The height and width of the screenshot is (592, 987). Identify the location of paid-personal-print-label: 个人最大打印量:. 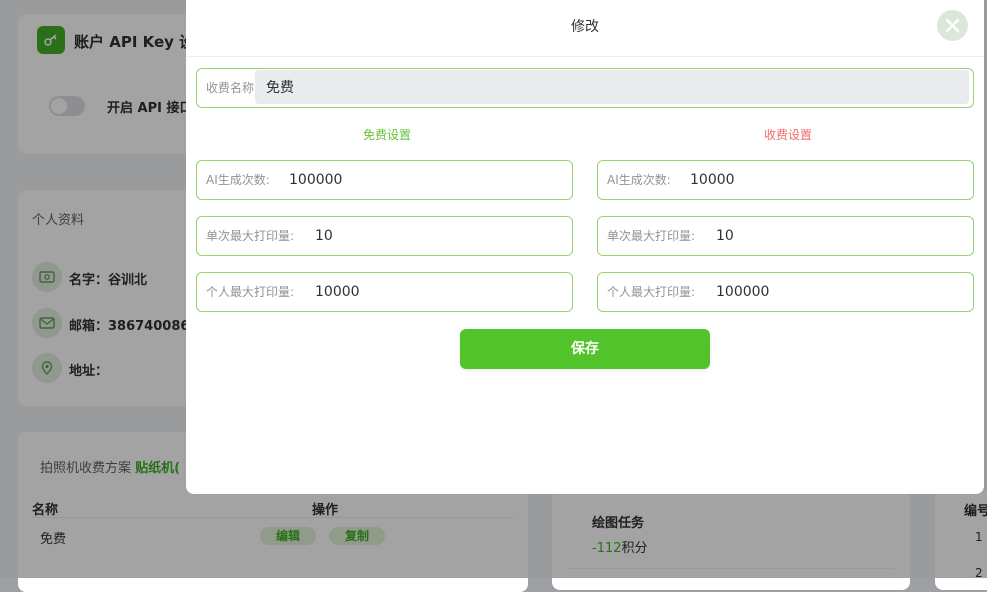
(651, 292).